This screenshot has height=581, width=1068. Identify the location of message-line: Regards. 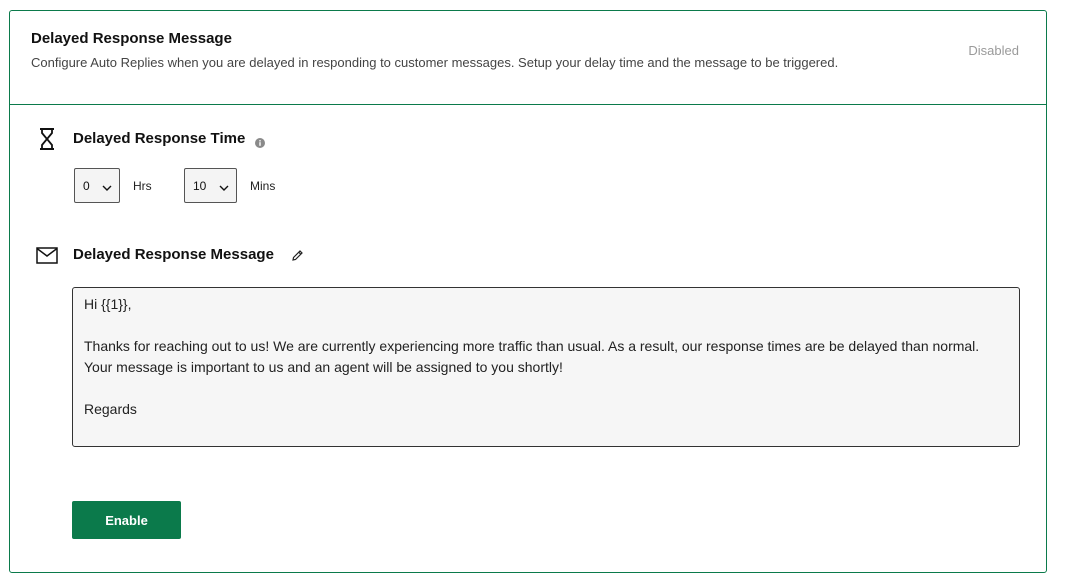
(110, 409).